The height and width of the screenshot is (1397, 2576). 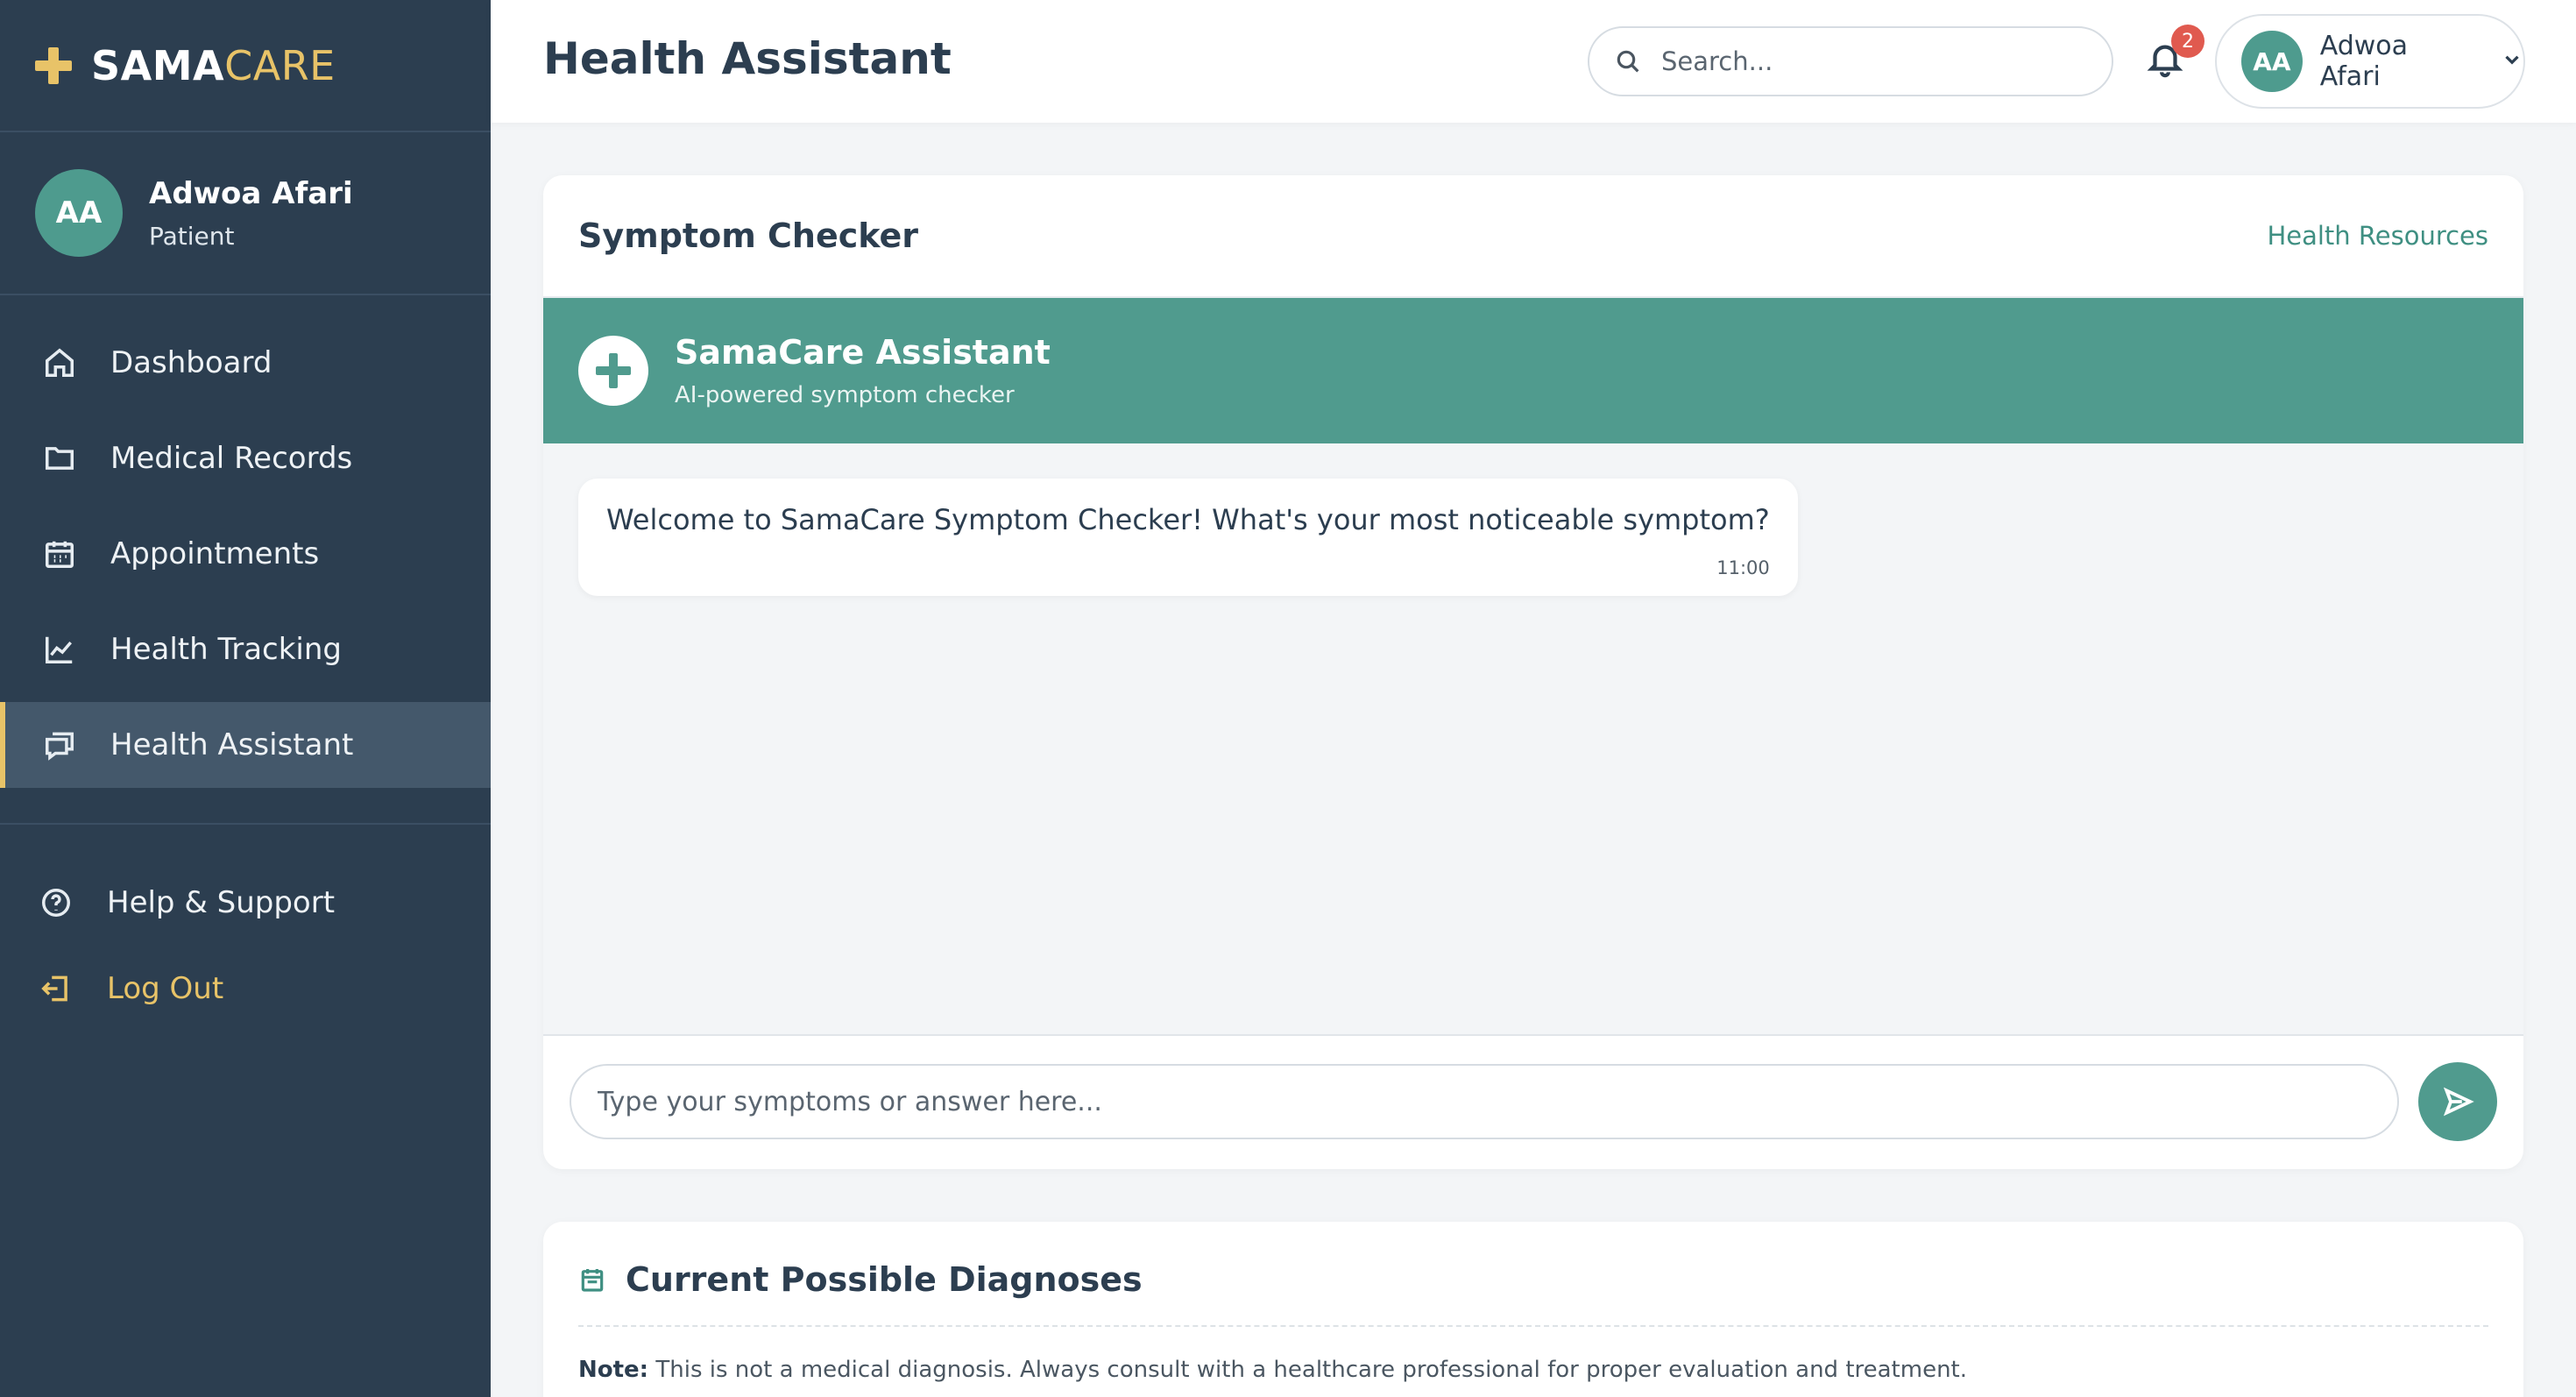 What do you see at coordinates (221, 903) in the screenshot?
I see `help-support-label: Help & Support` at bounding box center [221, 903].